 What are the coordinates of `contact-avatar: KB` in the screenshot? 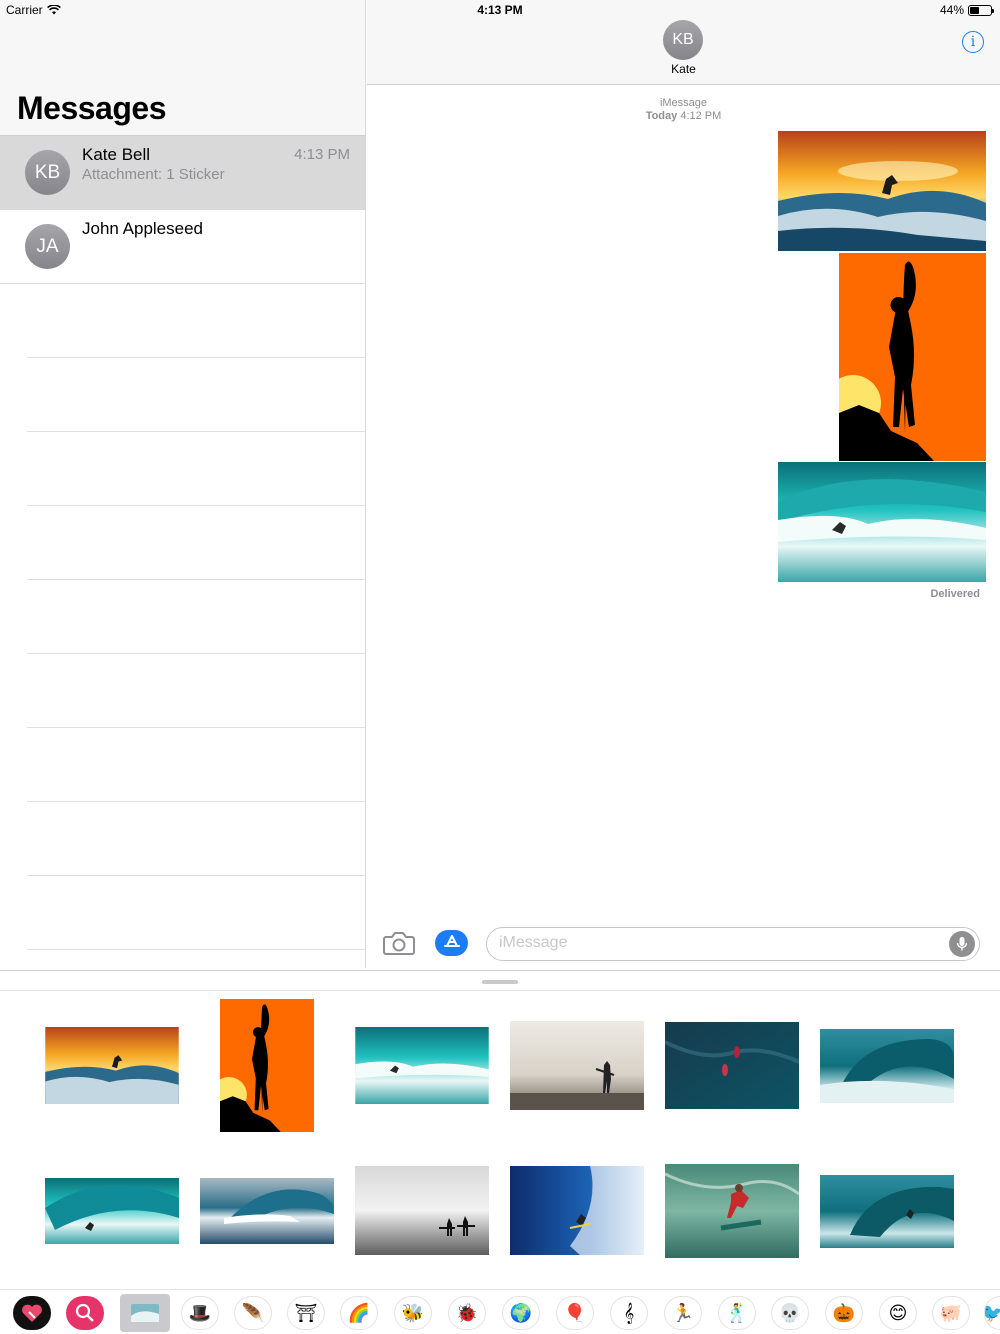 It's located at (683, 40).